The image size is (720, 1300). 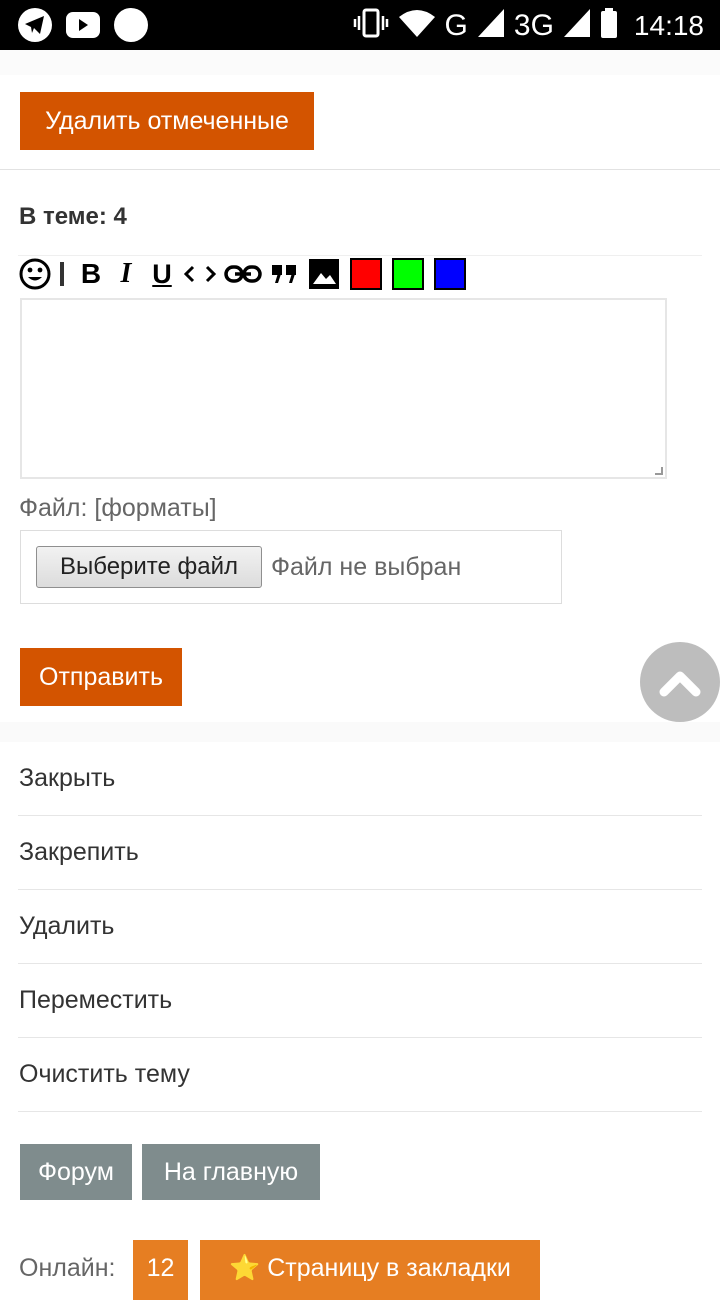 What do you see at coordinates (659, 471) in the screenshot?
I see `resize-grip-icon` at bounding box center [659, 471].